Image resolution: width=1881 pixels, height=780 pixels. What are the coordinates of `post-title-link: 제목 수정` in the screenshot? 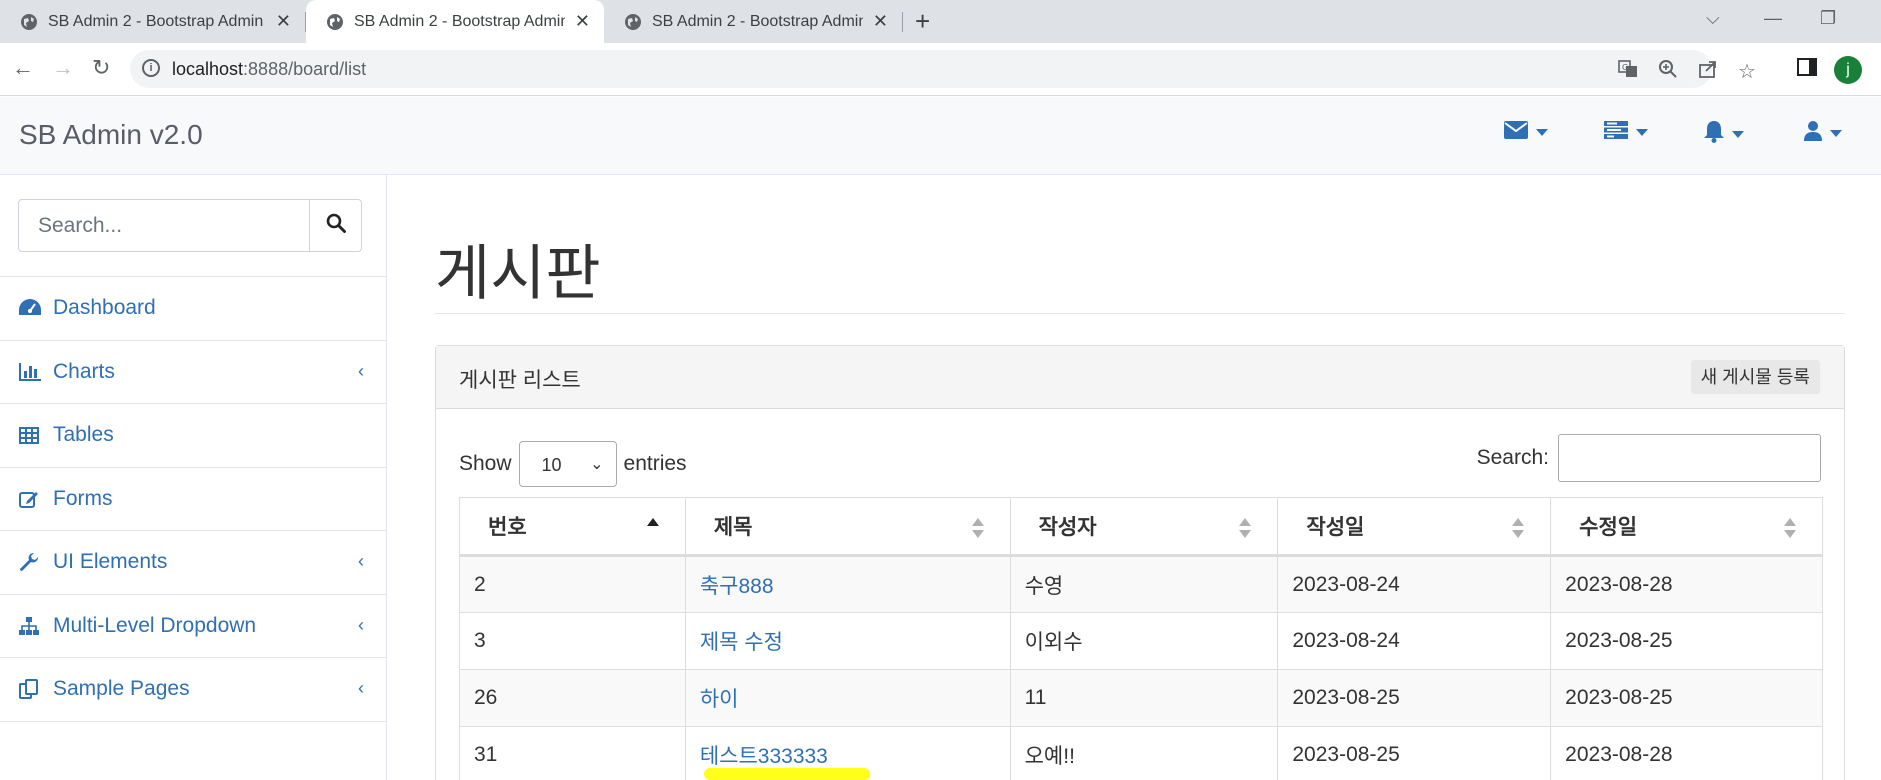 It's located at (741, 642).